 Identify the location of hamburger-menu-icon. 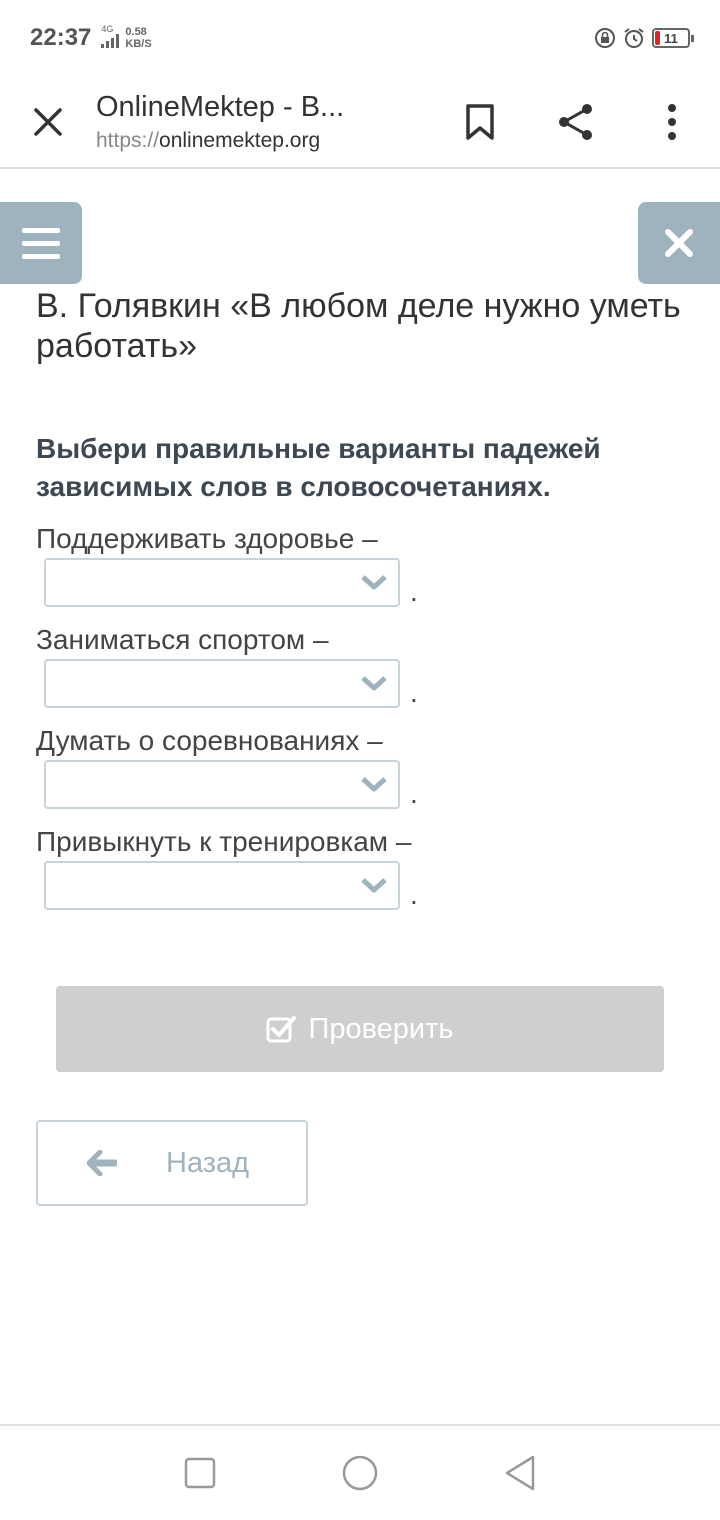
(41, 230).